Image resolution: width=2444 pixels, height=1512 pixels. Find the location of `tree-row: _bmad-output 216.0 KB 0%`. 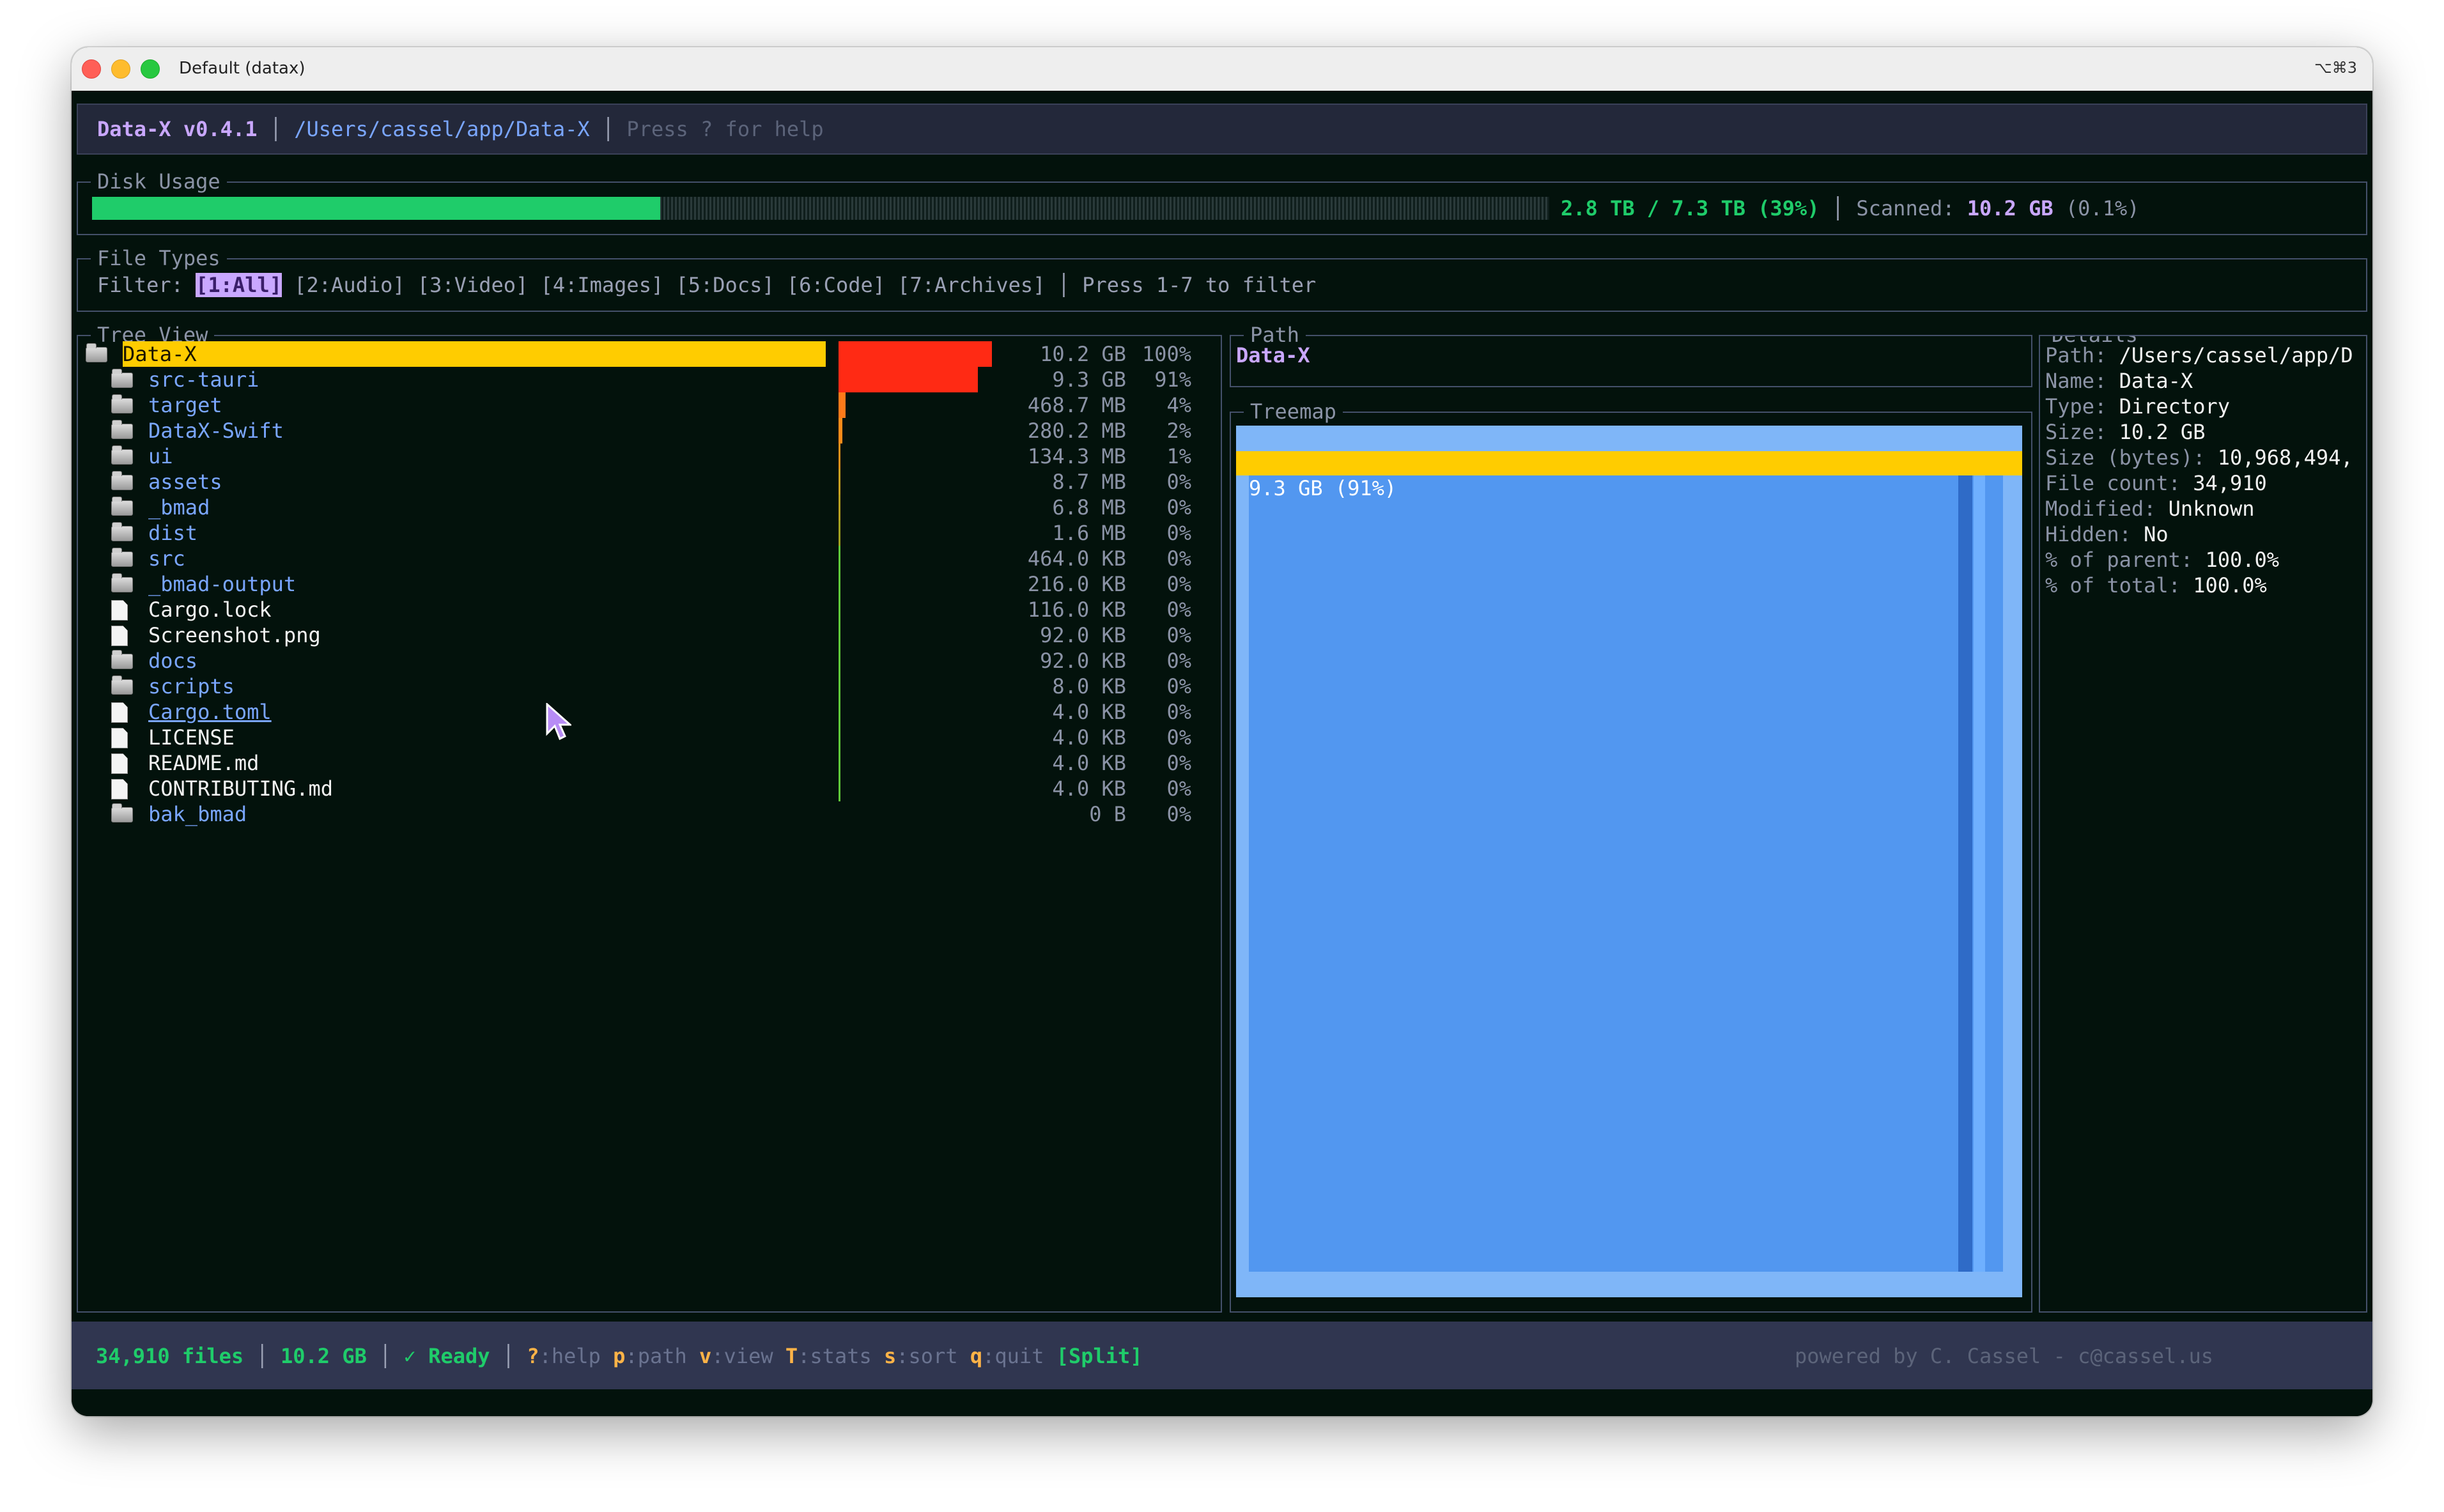

tree-row: _bmad-output 216.0 KB 0% is located at coordinates (653, 584).